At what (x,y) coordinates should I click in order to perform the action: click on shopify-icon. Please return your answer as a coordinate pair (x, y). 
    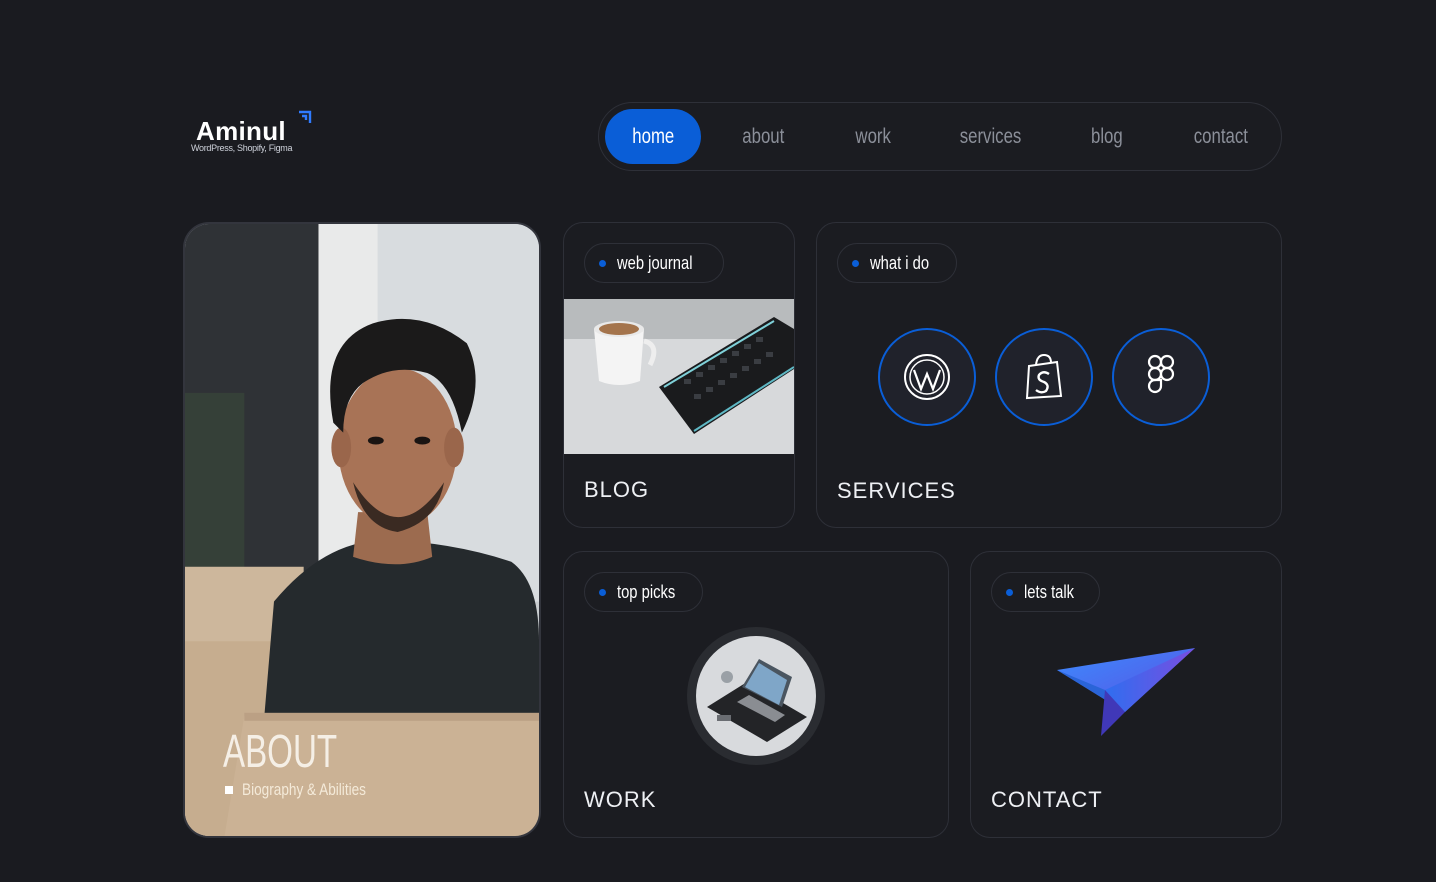
    Looking at the image, I should click on (1044, 377).